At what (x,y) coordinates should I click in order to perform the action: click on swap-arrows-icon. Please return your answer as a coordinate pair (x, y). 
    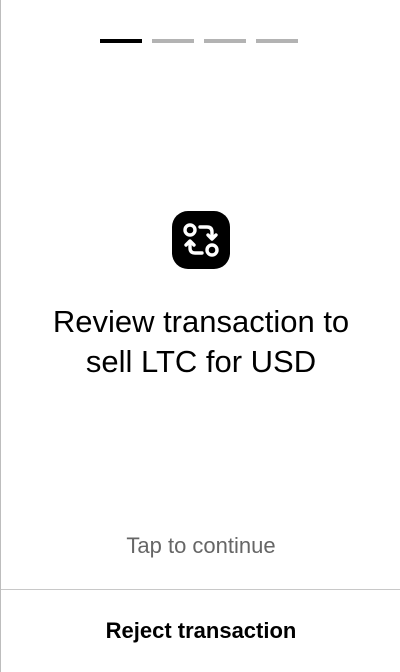
    Looking at the image, I should click on (201, 240).